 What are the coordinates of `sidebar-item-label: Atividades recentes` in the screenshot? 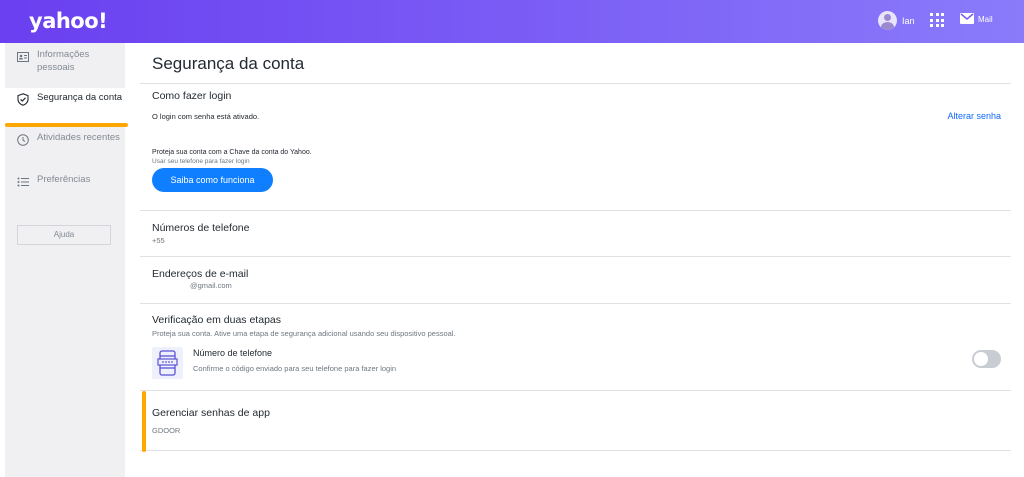 It's located at (78, 137).